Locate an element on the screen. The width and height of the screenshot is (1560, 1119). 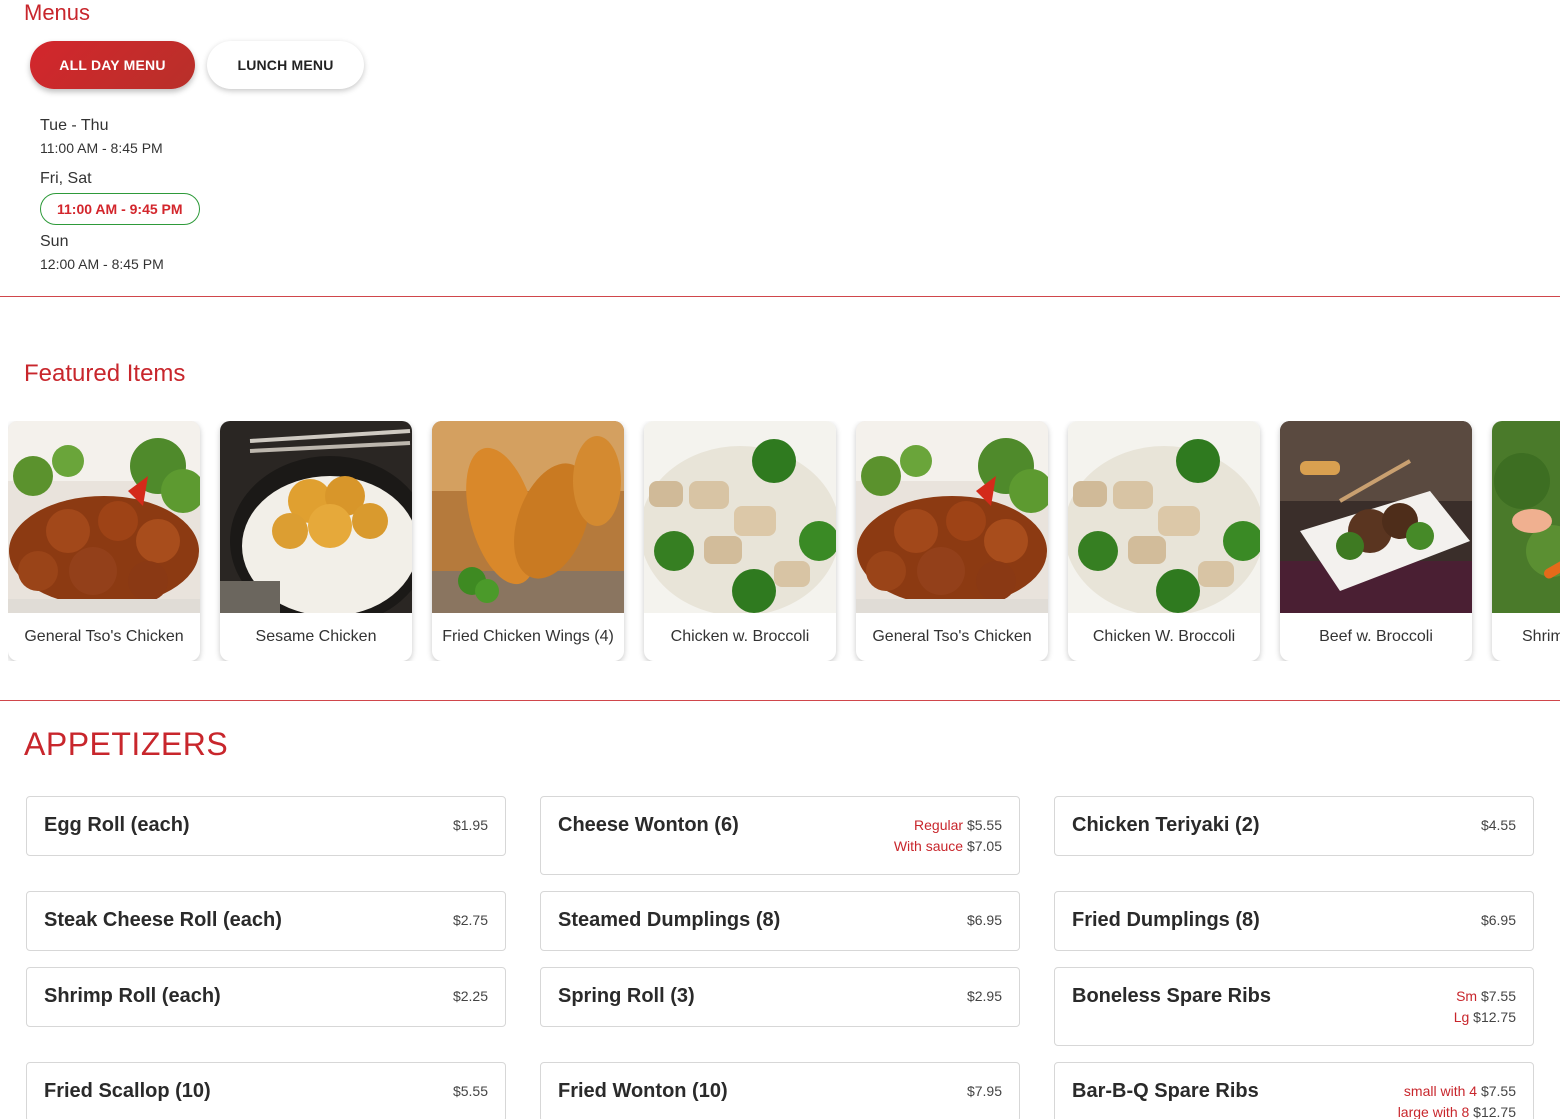
menu-item-name: Cheese Wonton (6) is located at coordinates (648, 825).